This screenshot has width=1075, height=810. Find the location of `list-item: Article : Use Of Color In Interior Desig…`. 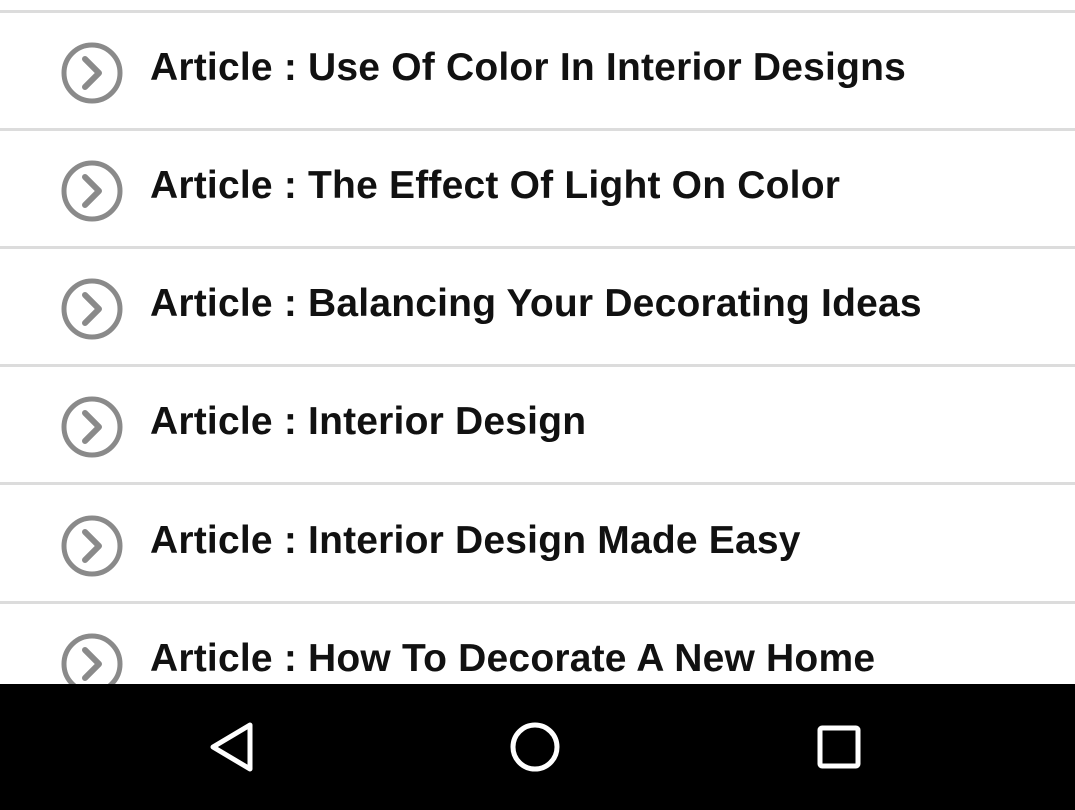

list-item: Article : Use Of Color In Interior Desig… is located at coordinates (537, 72).